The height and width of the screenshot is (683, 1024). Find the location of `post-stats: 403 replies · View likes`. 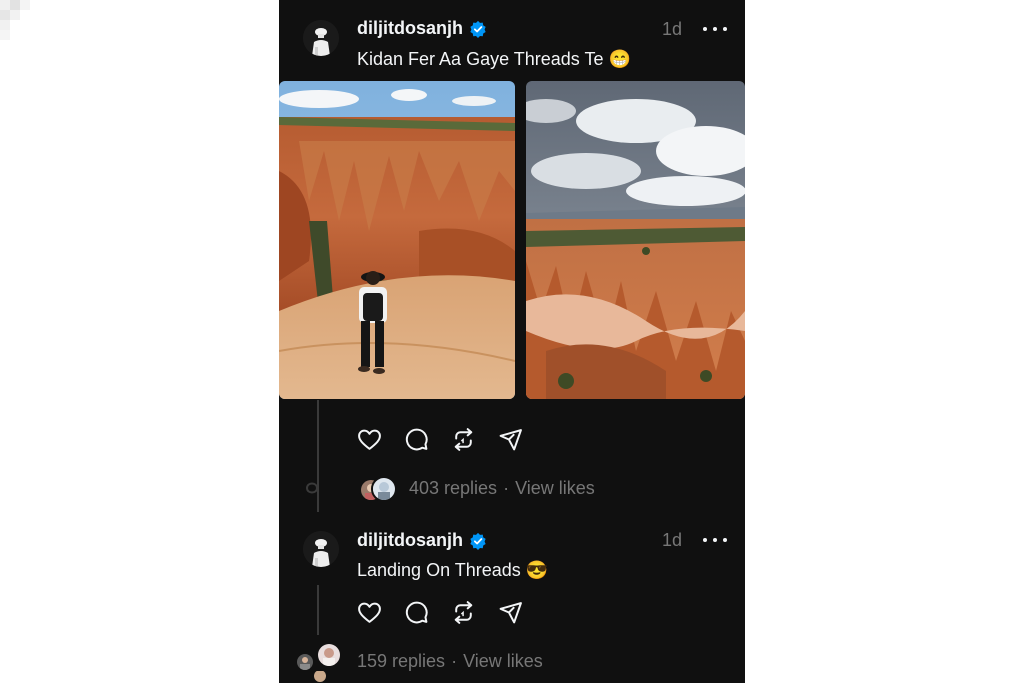

post-stats: 403 replies · View likes is located at coordinates (502, 488).